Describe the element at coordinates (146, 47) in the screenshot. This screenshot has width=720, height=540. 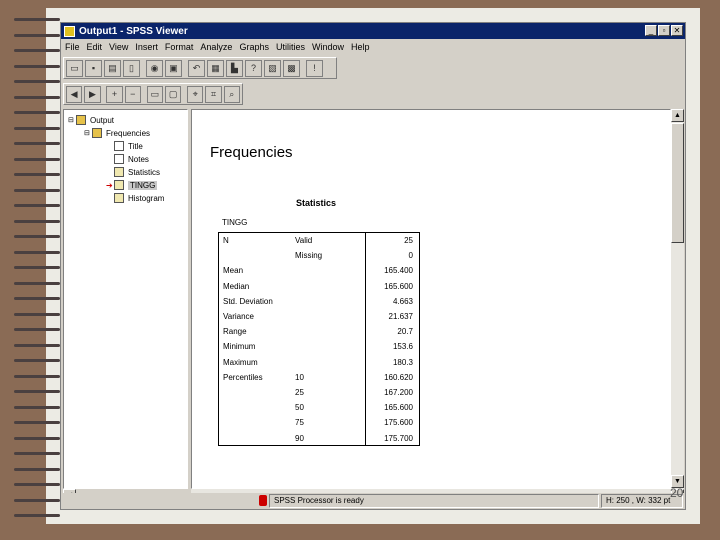
I see `menu-insert: Insert` at that location.